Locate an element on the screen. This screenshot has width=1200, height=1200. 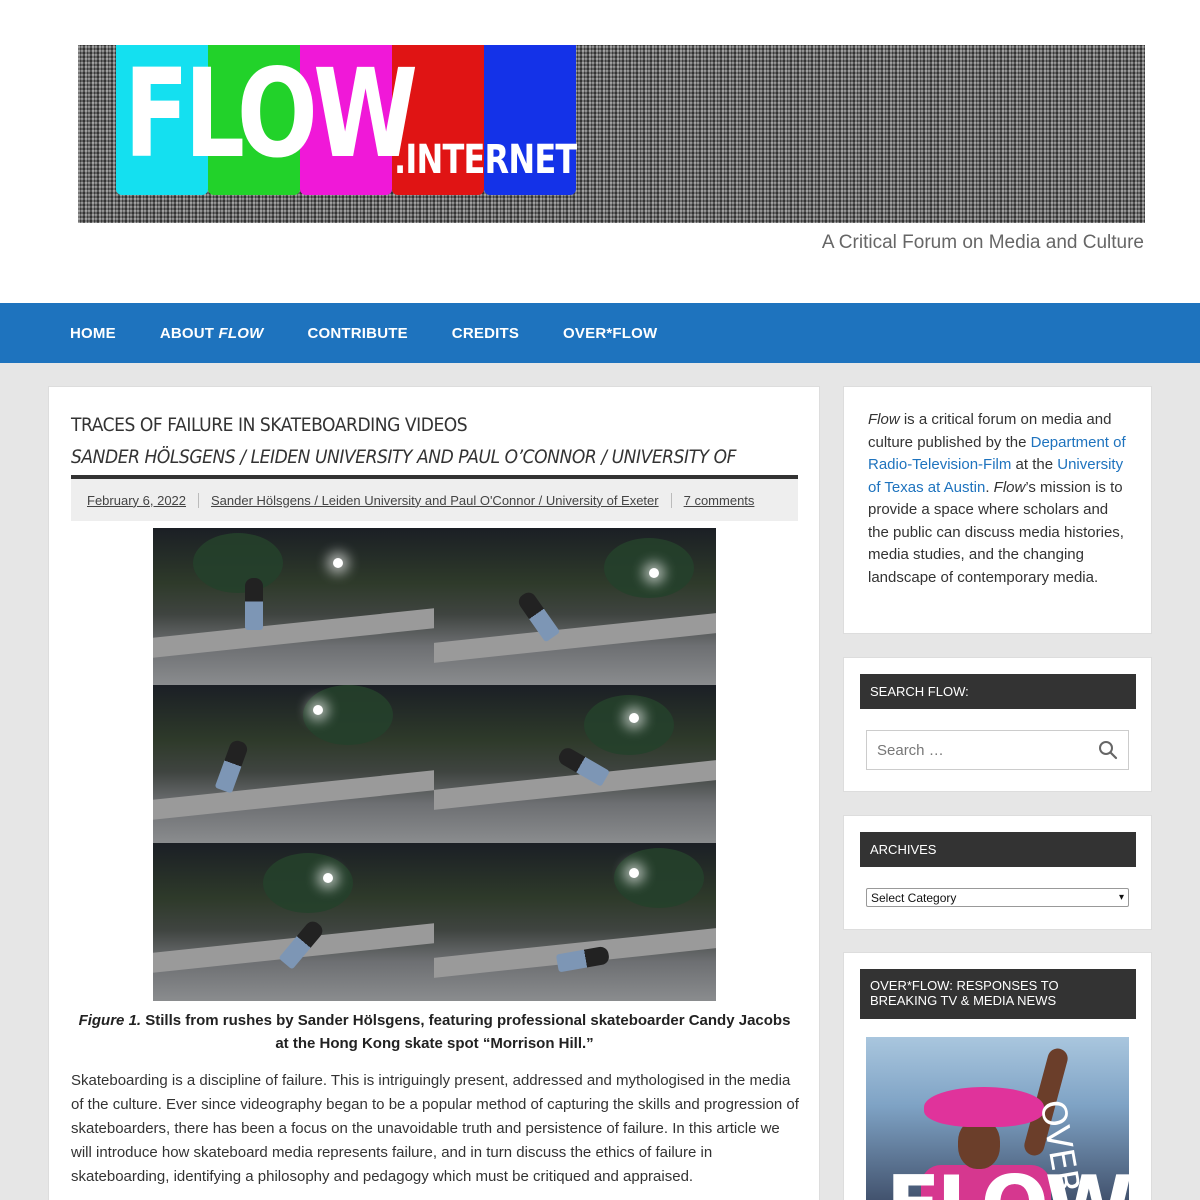
nav-item-home: HOME is located at coordinates (93, 333).